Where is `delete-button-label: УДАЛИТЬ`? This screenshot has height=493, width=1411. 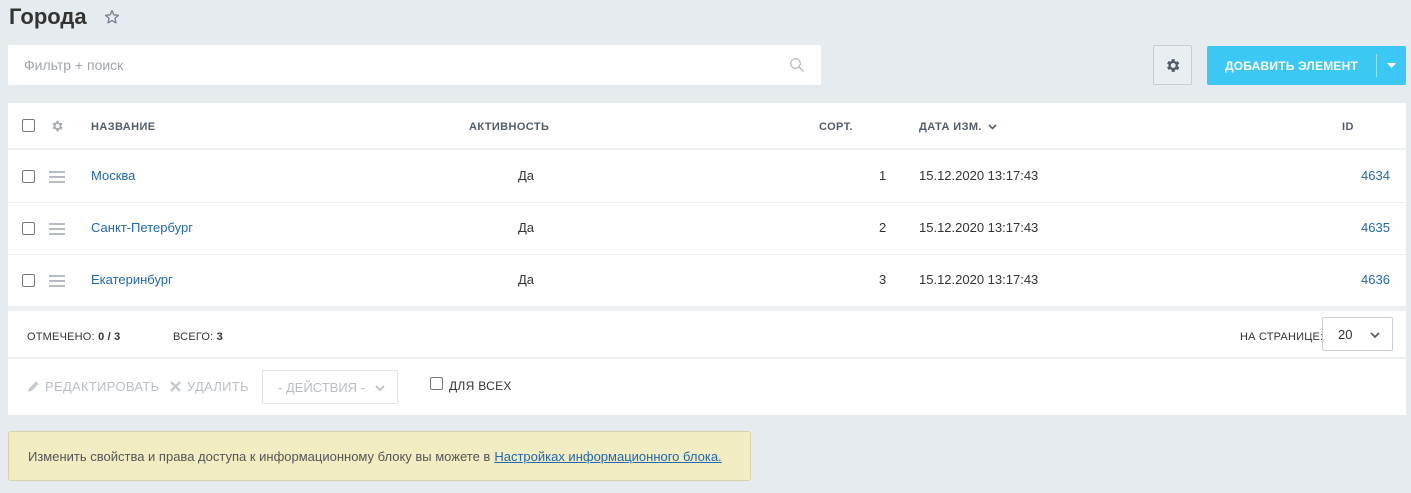 delete-button-label: УДАЛИТЬ is located at coordinates (218, 386).